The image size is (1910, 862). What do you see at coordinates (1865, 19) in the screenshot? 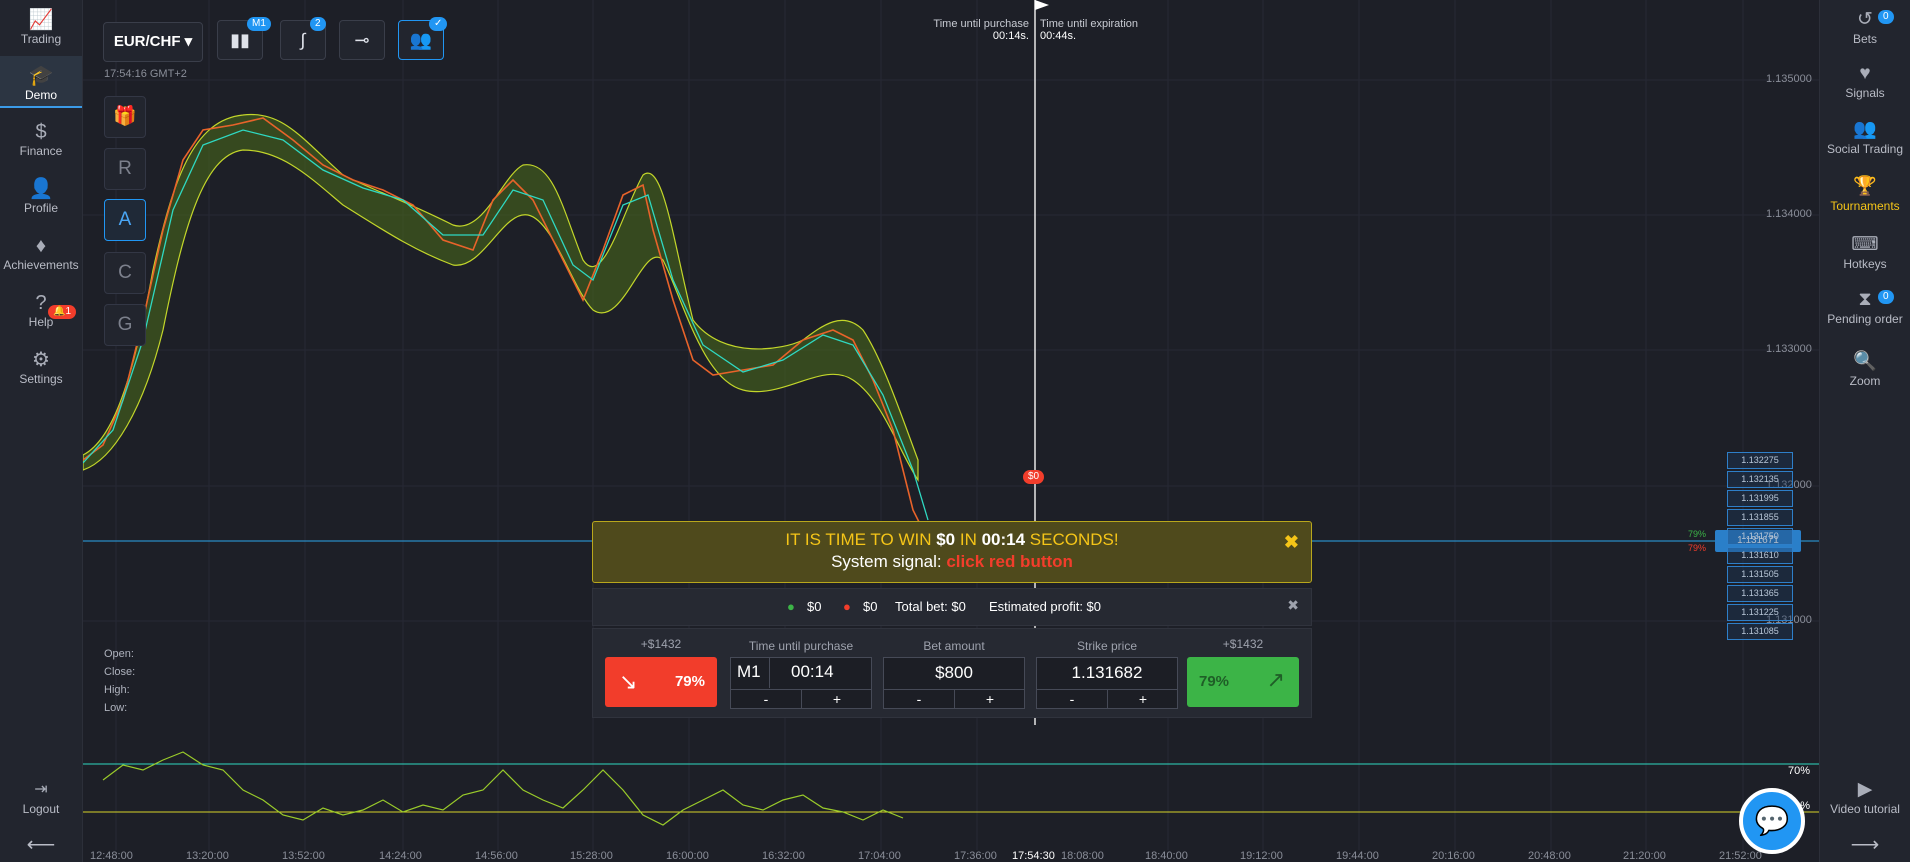
I see `history-icon: ↺` at bounding box center [1865, 19].